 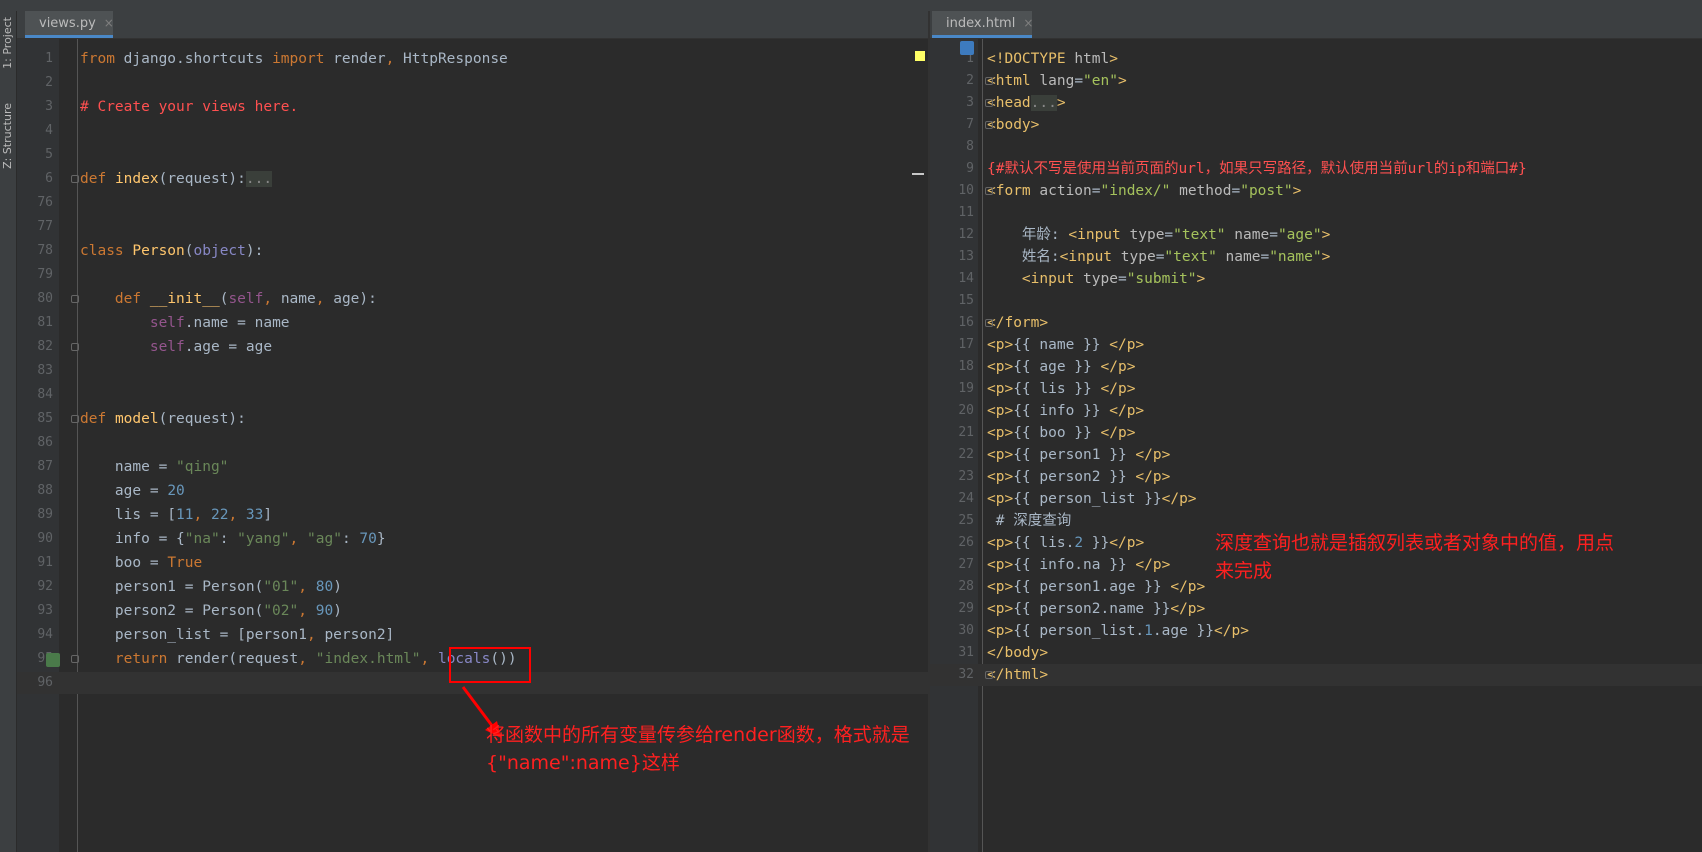 I want to click on code-line: <body>, so click(x=1013, y=125).